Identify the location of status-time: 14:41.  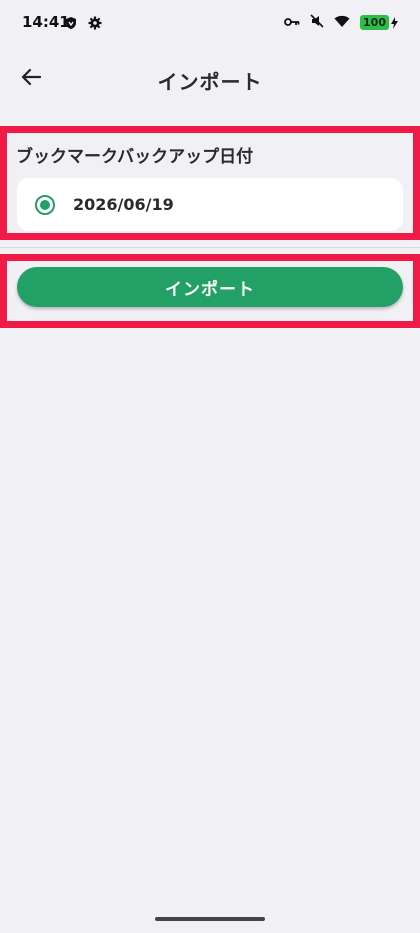
(46, 22).